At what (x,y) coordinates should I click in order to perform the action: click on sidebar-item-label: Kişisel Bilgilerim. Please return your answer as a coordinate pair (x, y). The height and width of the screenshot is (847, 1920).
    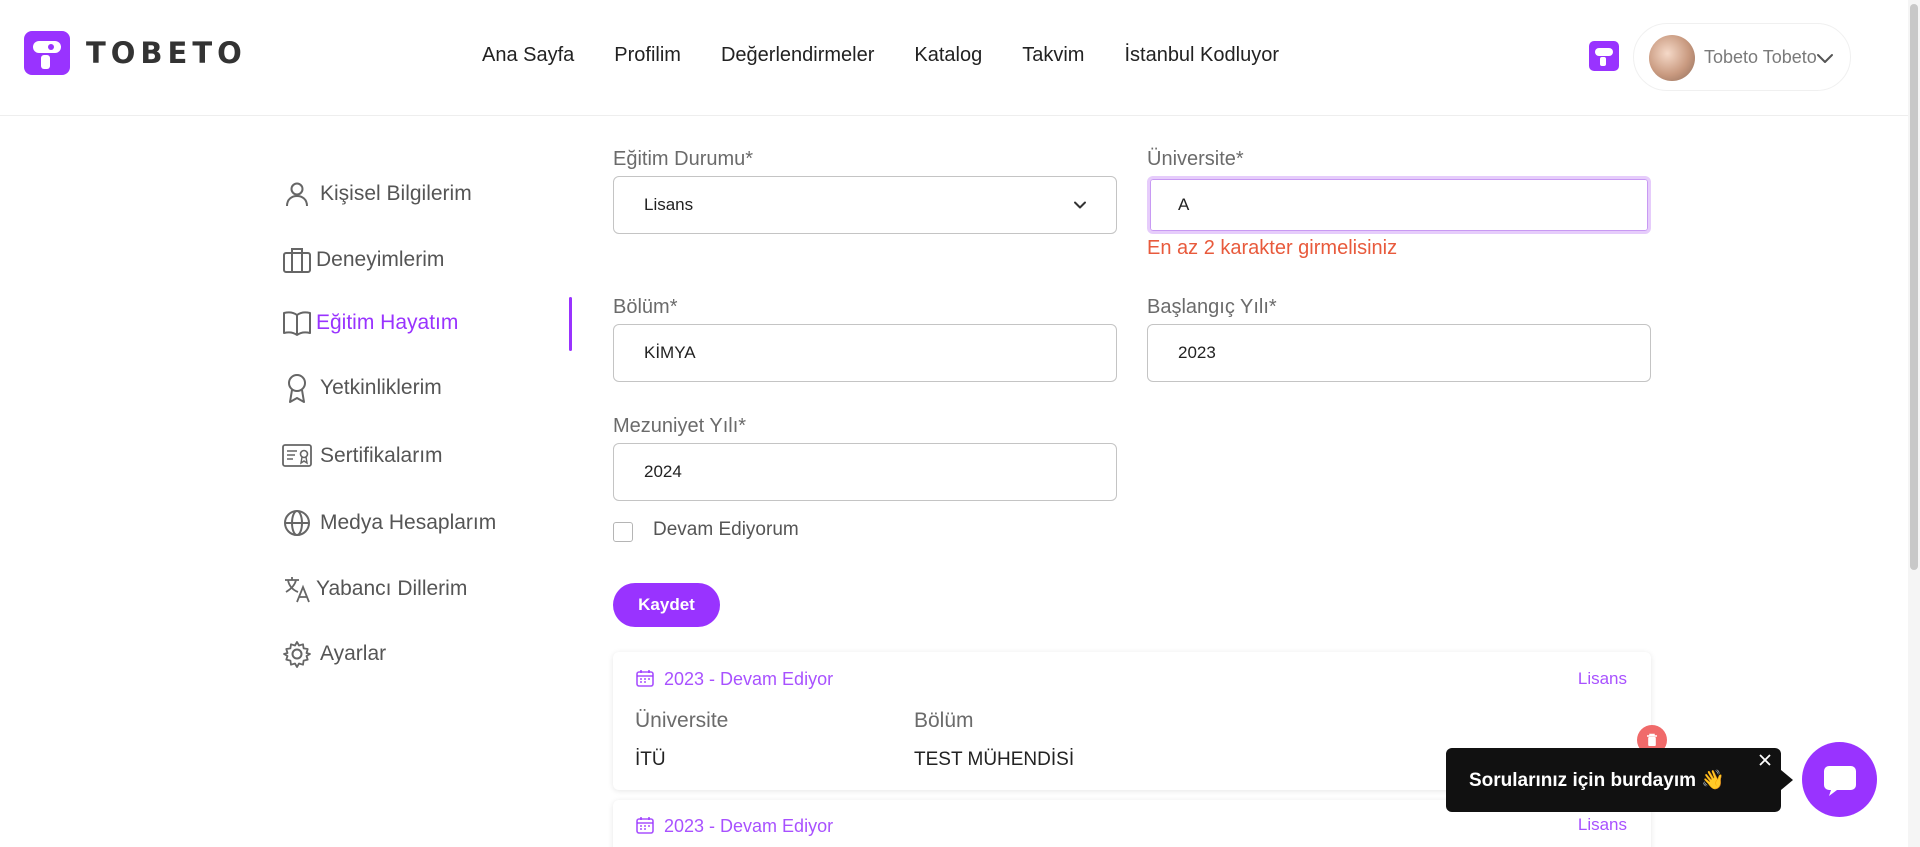
    Looking at the image, I should click on (396, 193).